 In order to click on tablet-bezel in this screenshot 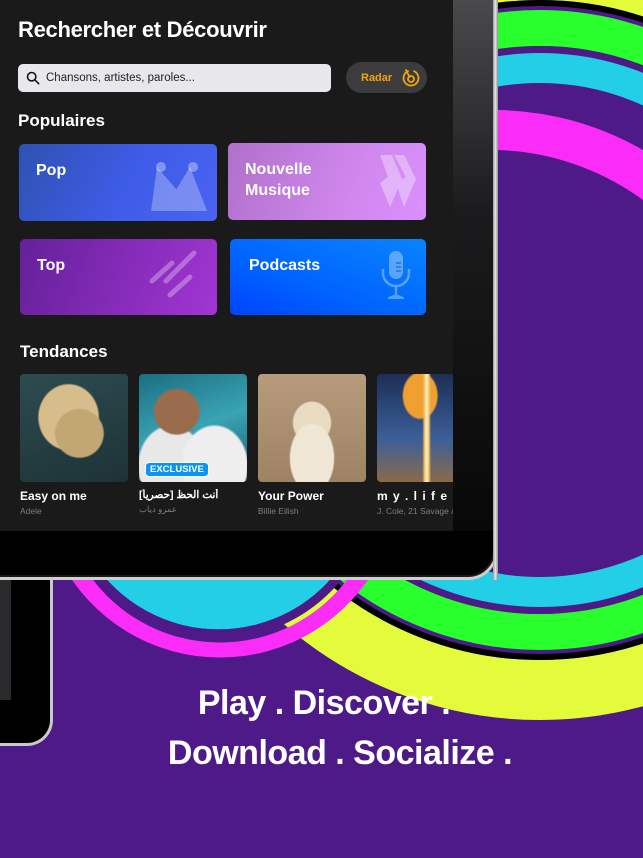, I will do `click(473, 265)`.